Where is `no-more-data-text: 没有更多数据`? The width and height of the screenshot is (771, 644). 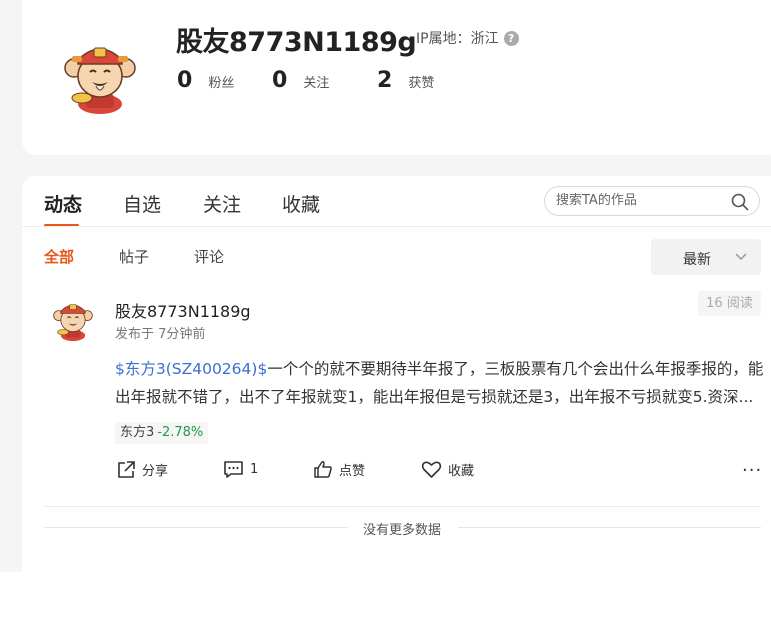 no-more-data-text: 没有更多数据 is located at coordinates (402, 530).